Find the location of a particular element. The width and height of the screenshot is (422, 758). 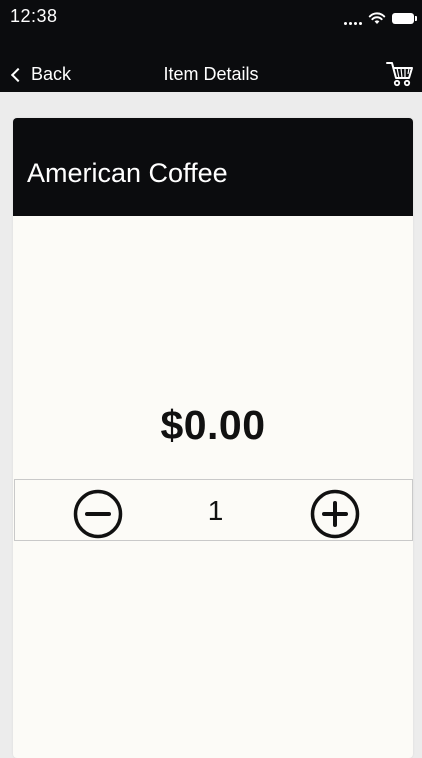

item-header: American Coffee is located at coordinates (213, 167).